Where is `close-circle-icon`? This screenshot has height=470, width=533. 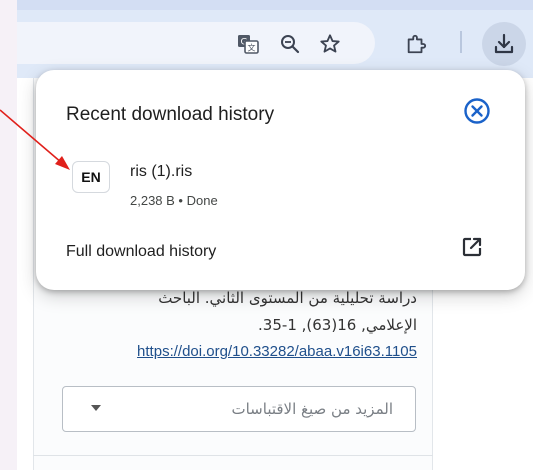 close-circle-icon is located at coordinates (477, 111).